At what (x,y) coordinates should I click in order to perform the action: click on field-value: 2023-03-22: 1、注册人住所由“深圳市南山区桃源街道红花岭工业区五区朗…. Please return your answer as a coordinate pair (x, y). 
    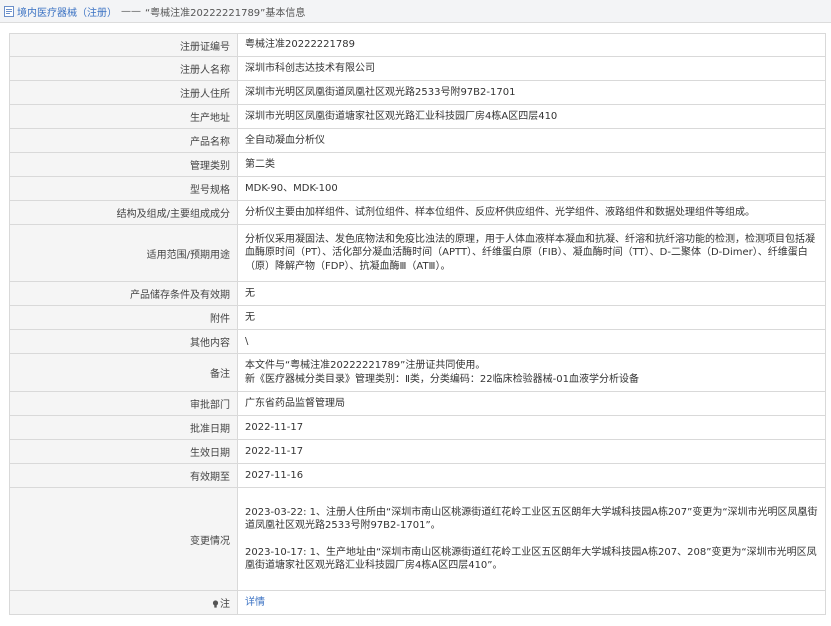
    Looking at the image, I should click on (531, 539).